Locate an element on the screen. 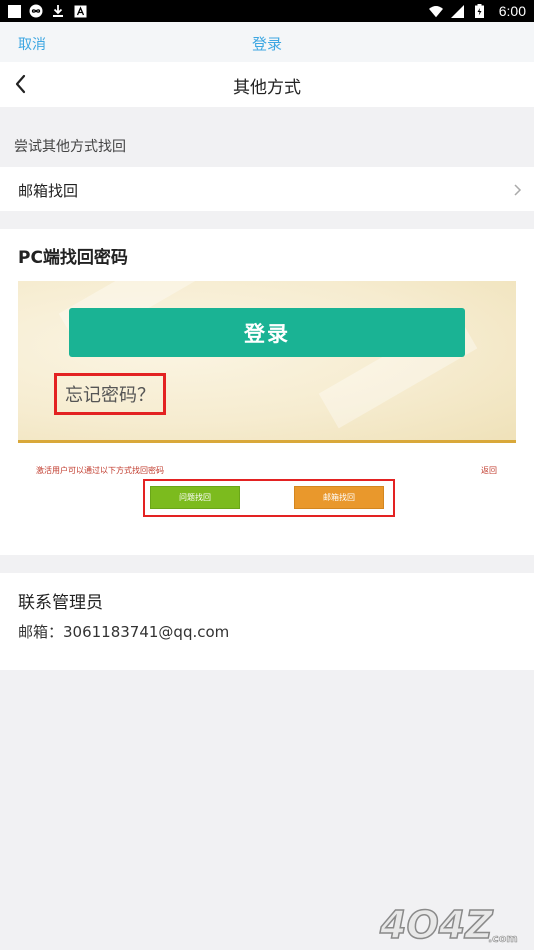  top-bar: 取消 登录 is located at coordinates (267, 42).